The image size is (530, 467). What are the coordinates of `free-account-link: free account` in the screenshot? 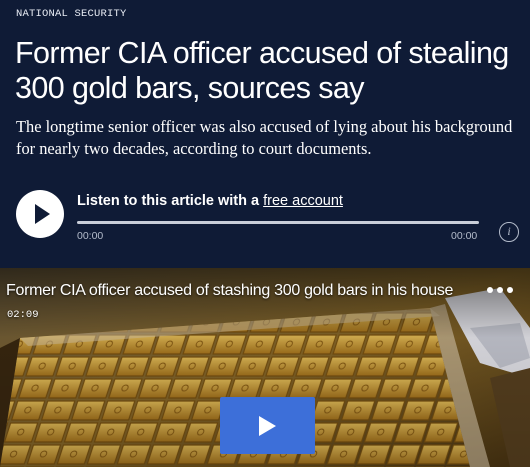 It's located at (303, 201).